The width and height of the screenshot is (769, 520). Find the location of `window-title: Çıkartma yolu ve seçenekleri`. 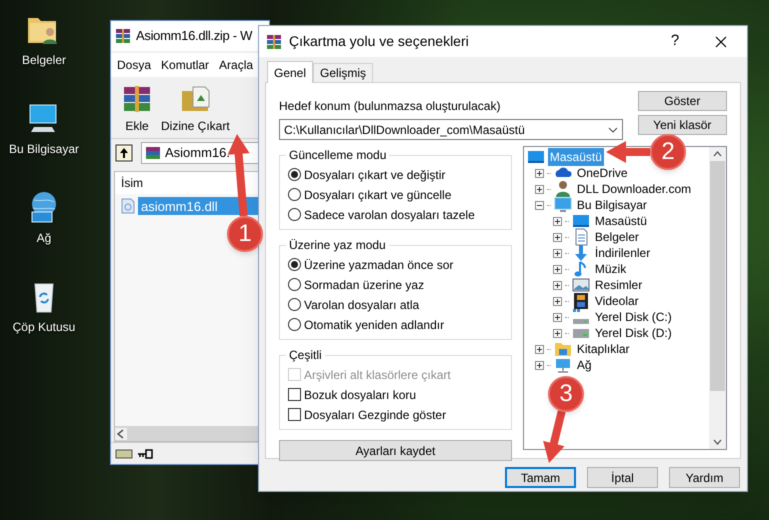

window-title: Çıkartma yolu ve seçenekleri is located at coordinates (379, 41).